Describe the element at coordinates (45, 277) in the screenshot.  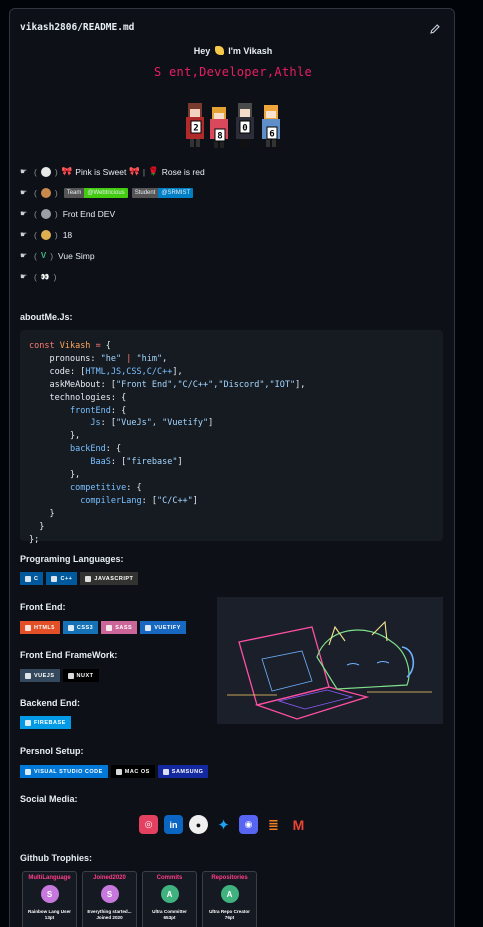
I see `eyes-icon: 👀` at that location.